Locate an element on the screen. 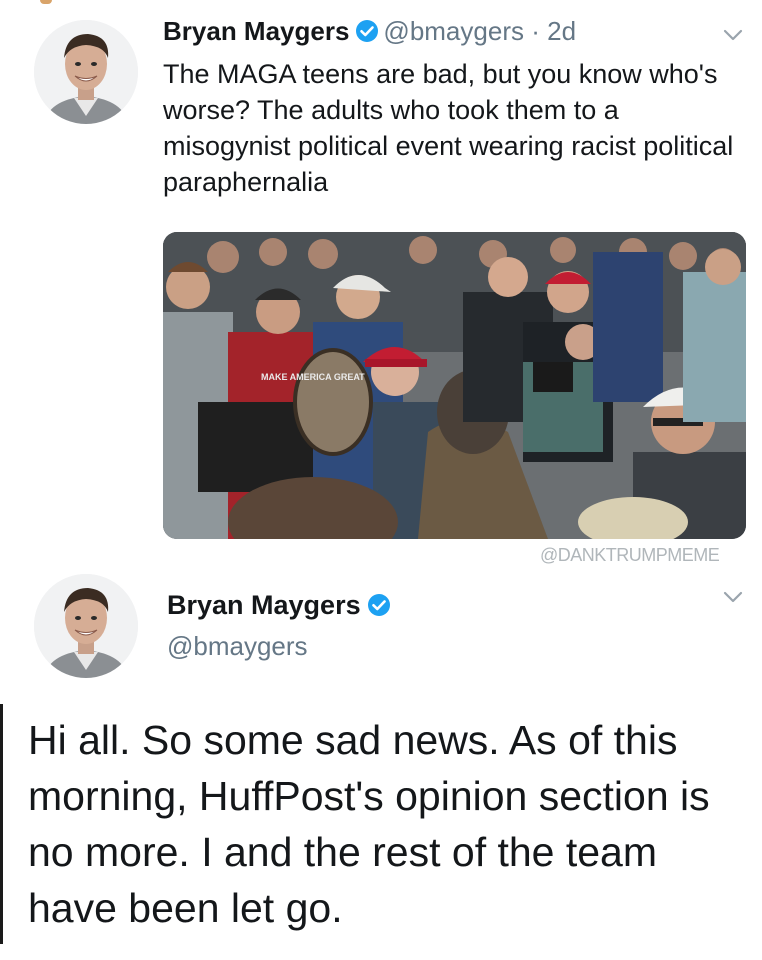 The height and width of the screenshot is (960, 762). top-edge-fragment is located at coordinates (46, 2).